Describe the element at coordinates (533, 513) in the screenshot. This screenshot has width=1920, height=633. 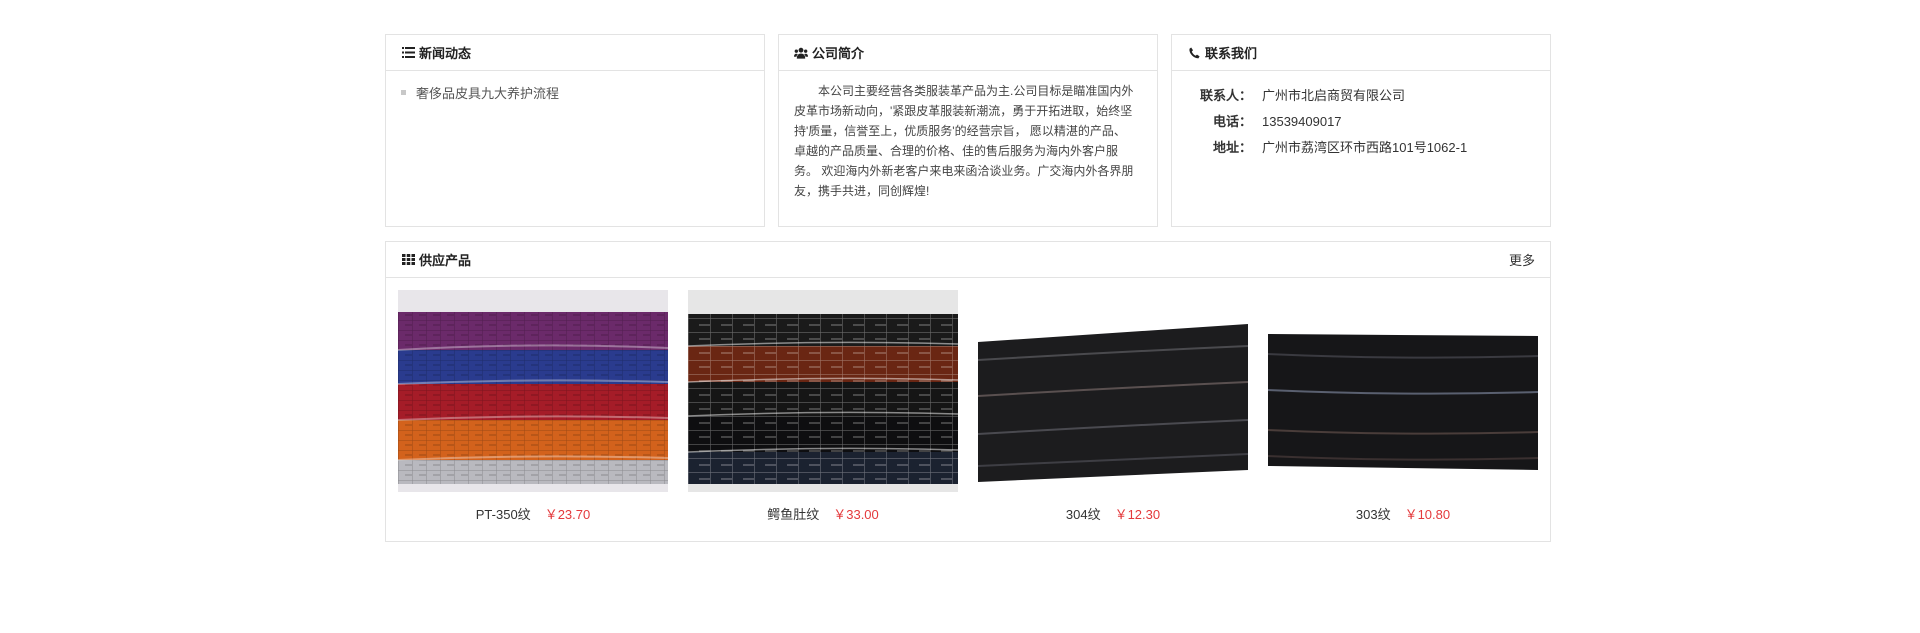
I see `product-caption: PT-350纹 ￥23.70` at that location.